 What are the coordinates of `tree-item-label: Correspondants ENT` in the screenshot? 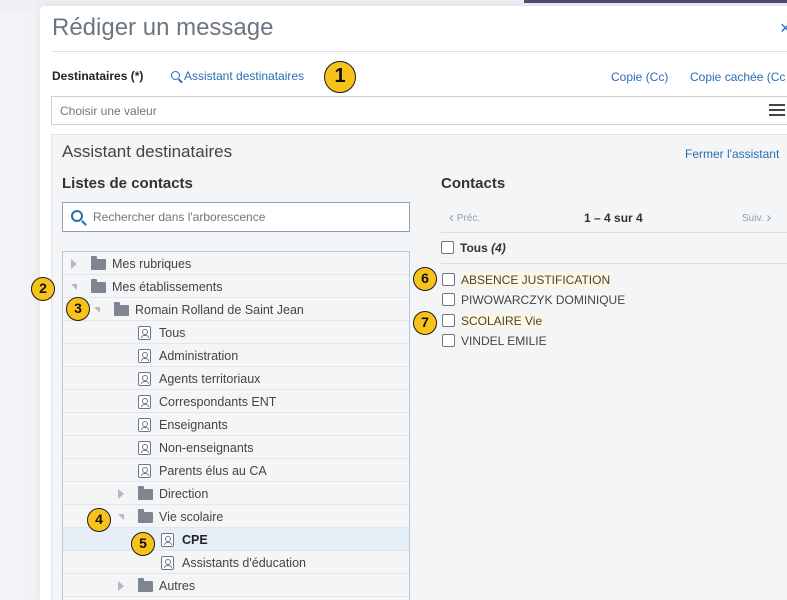 It's located at (218, 402).